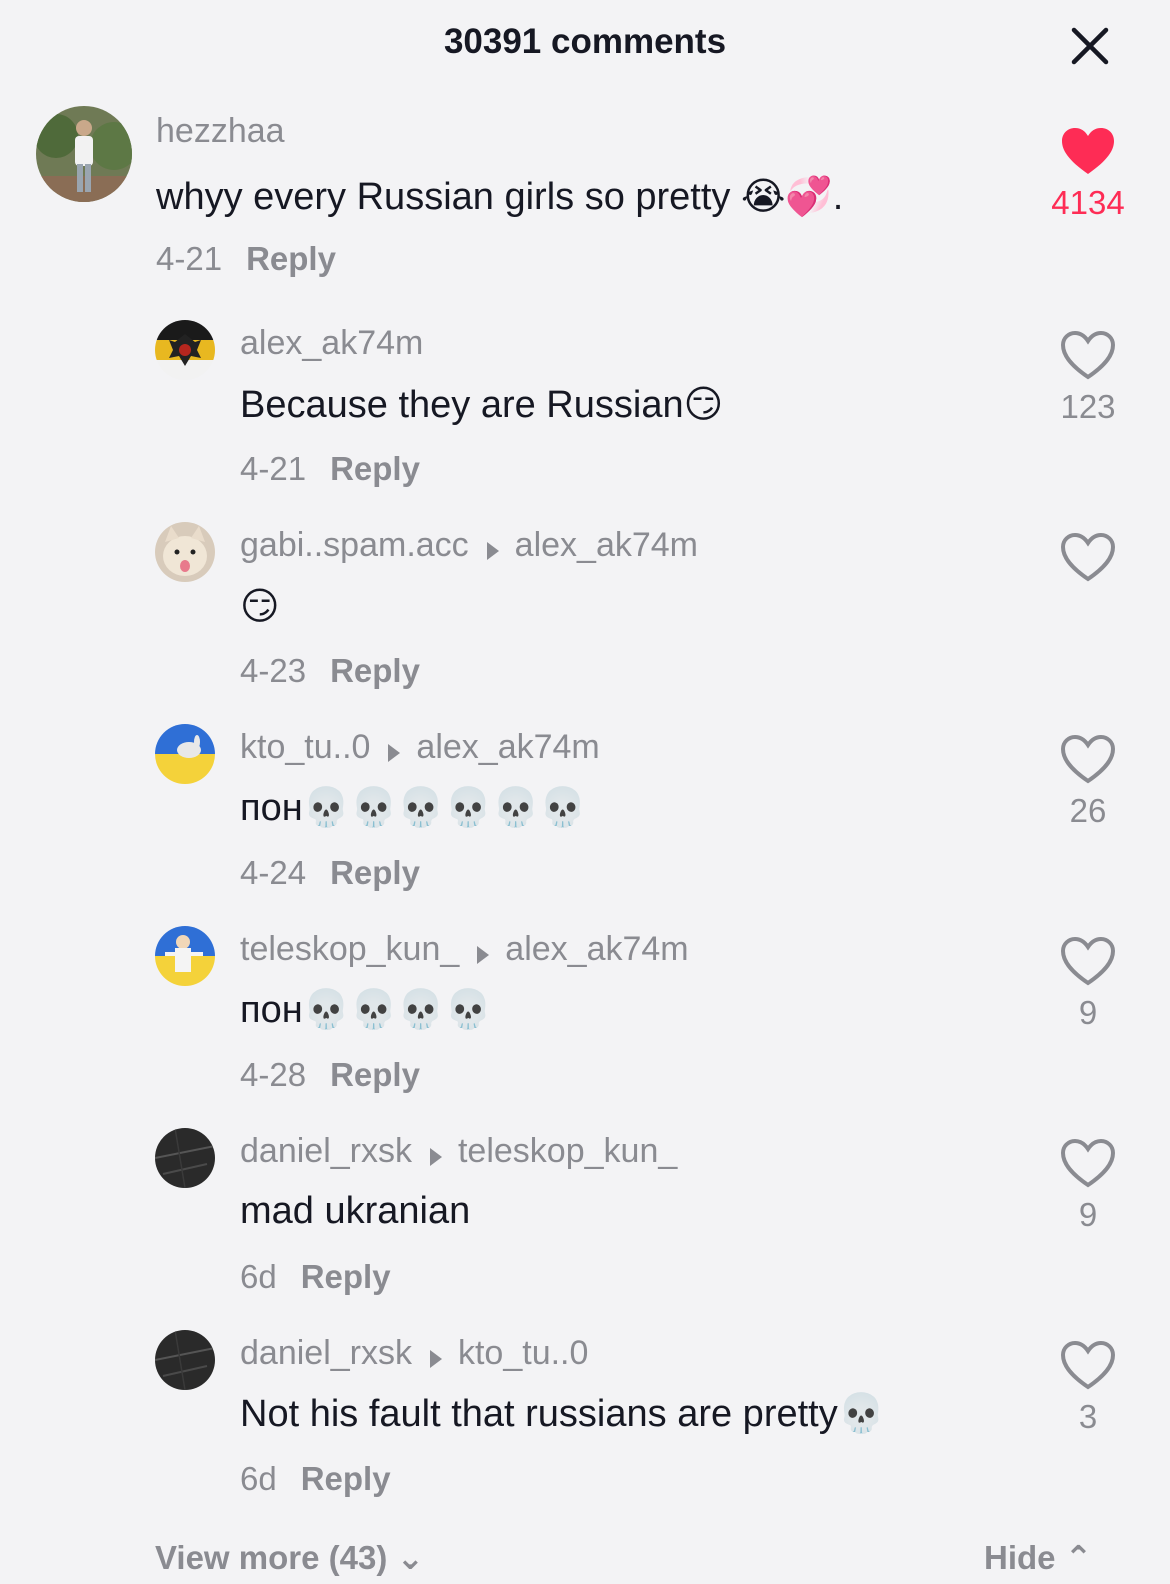  What do you see at coordinates (1038, 1557) in the screenshot?
I see `hide-replies-button: Hide ⌃` at bounding box center [1038, 1557].